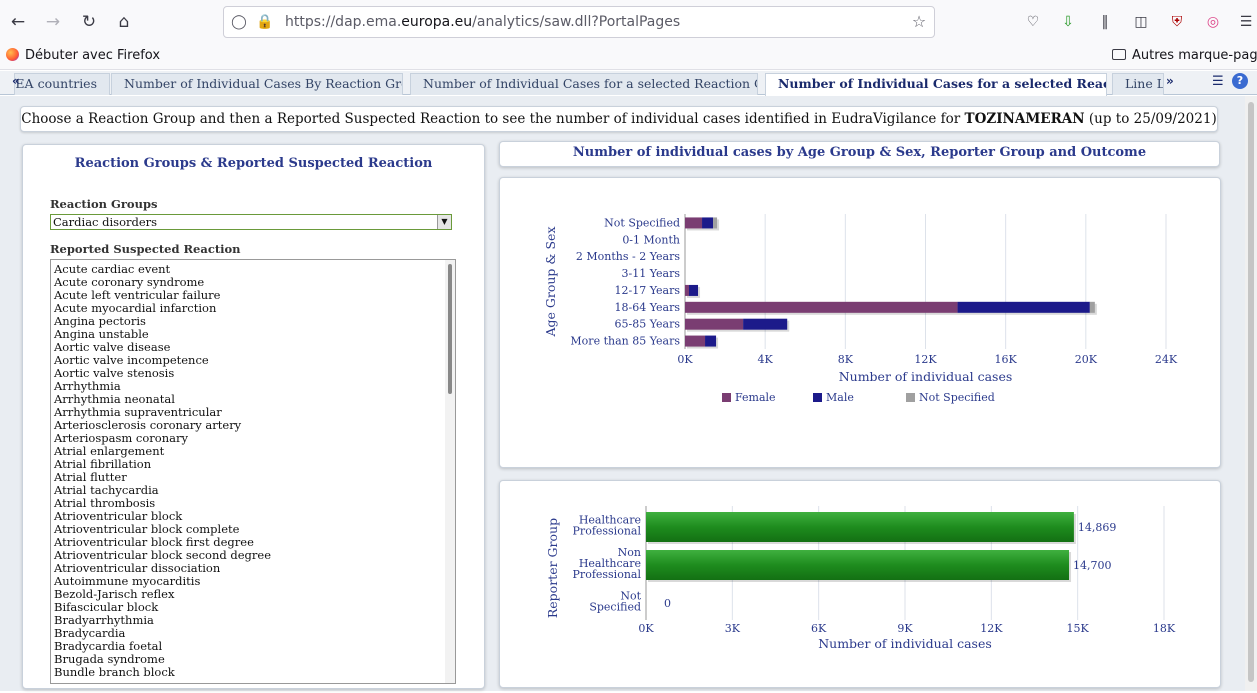 This screenshot has width=1257, height=693. Describe the element at coordinates (53, 22) in the screenshot. I see `forward-icon: →` at that location.